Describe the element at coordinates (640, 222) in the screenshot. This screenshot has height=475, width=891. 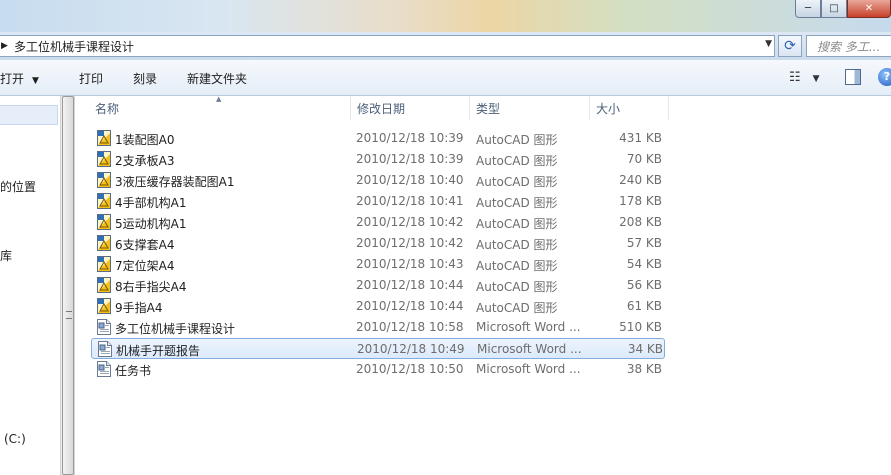
I see `file-size: 208 KB` at that location.